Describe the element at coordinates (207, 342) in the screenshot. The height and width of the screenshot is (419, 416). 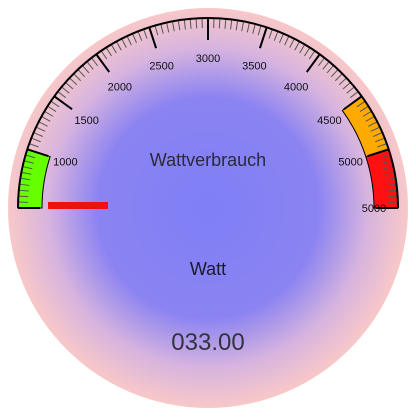
I see `gauge-value-readout: 033.00` at that location.